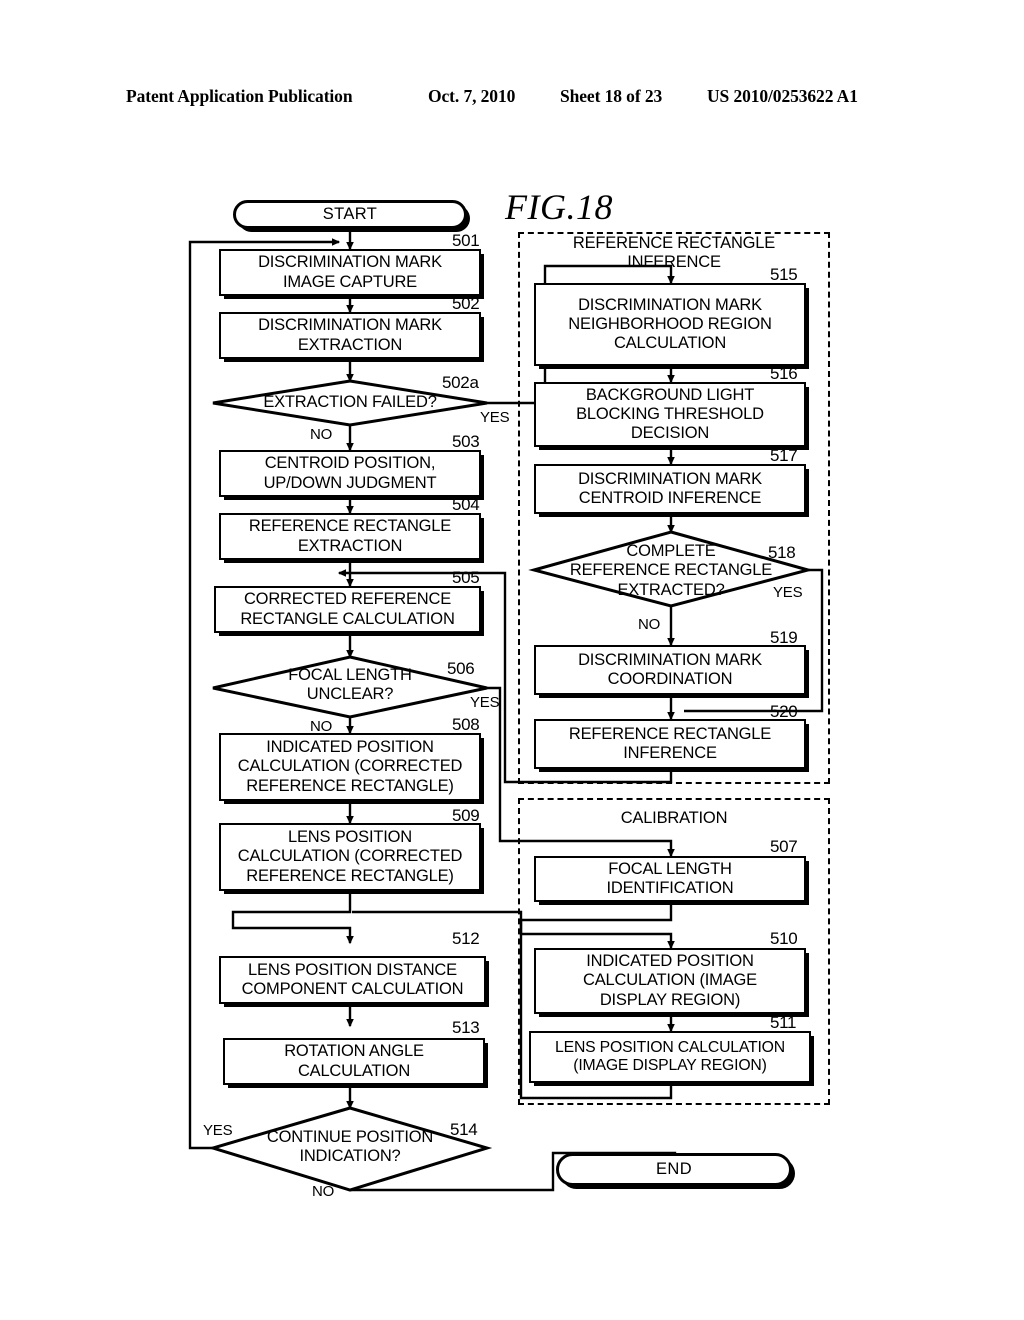 The width and height of the screenshot is (1024, 1320). I want to click on ref-numeral-503: 503, so click(466, 441).